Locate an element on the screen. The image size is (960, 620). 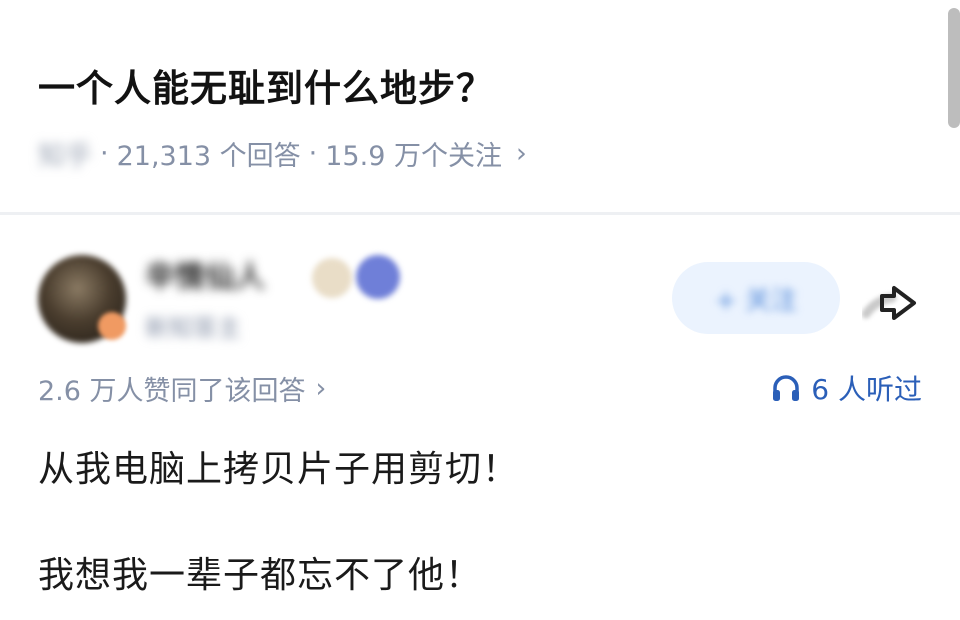
author-name: 辛情仙人 is located at coordinates (205, 274).